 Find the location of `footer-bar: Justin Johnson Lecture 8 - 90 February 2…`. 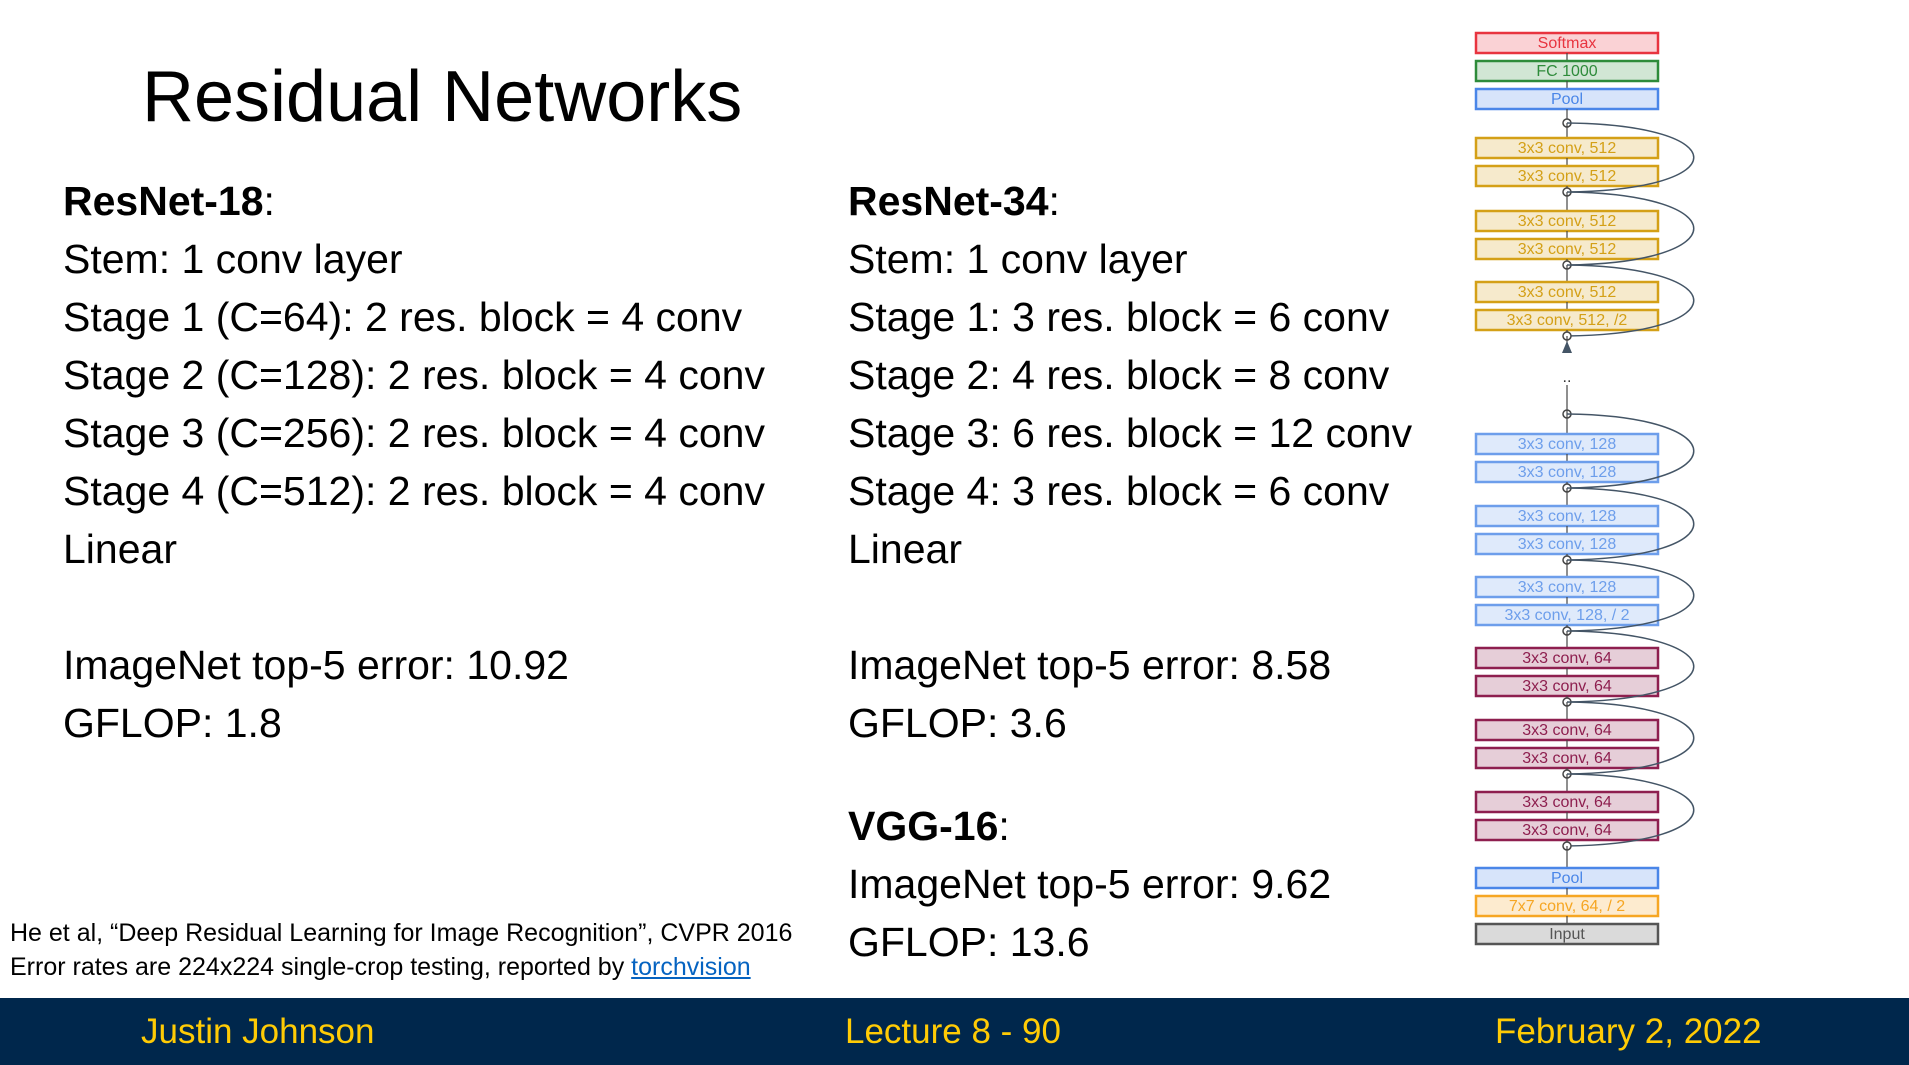

footer-bar: Justin Johnson Lecture 8 - 90 February 2… is located at coordinates (954, 1031).